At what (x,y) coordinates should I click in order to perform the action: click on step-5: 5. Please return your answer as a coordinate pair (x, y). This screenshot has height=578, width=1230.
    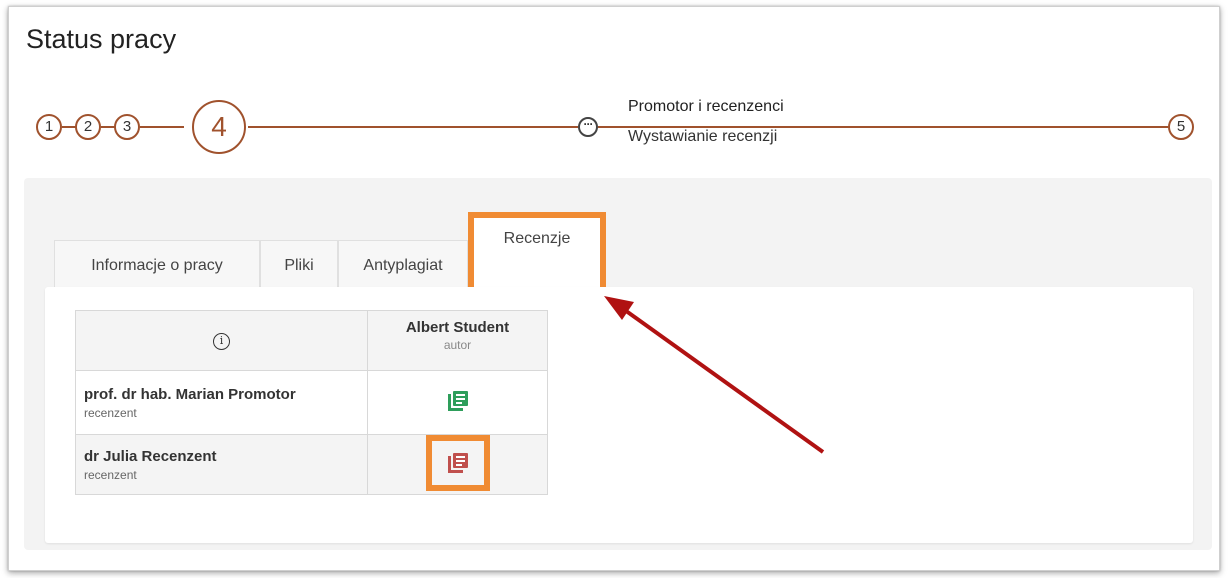
    Looking at the image, I should click on (1181, 127).